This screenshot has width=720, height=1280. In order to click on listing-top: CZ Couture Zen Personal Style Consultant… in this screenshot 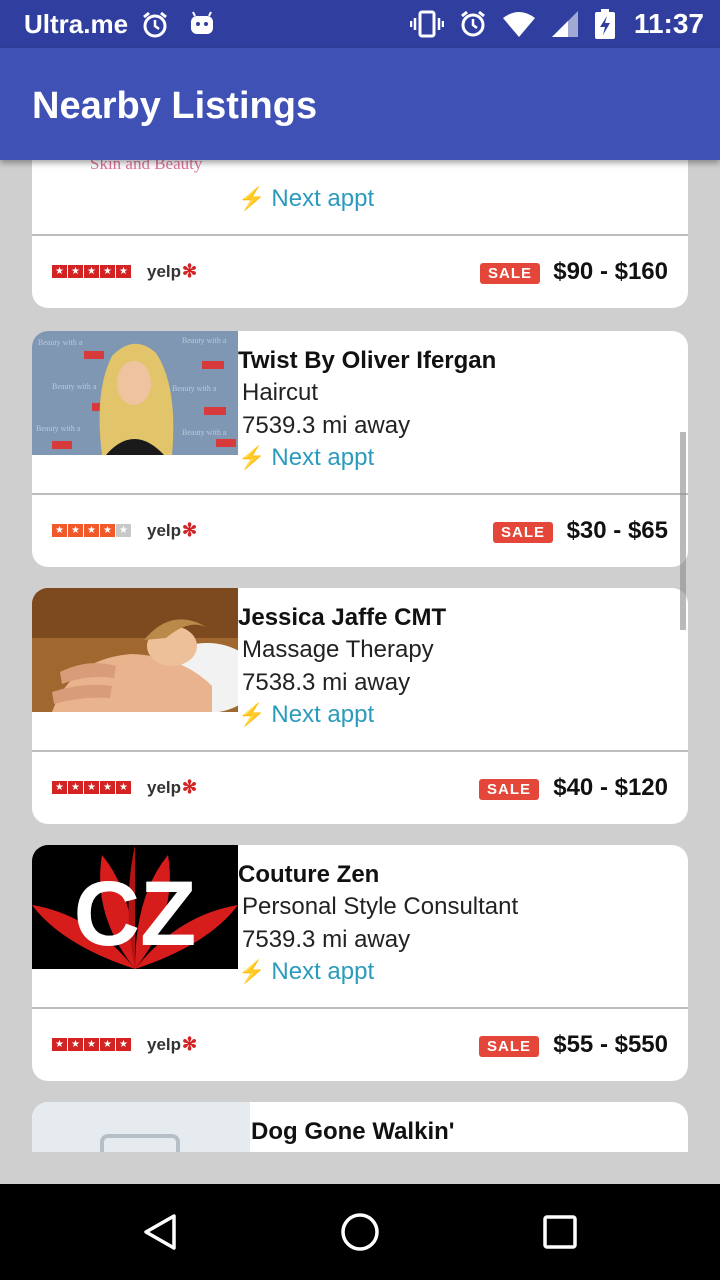, I will do `click(360, 926)`.